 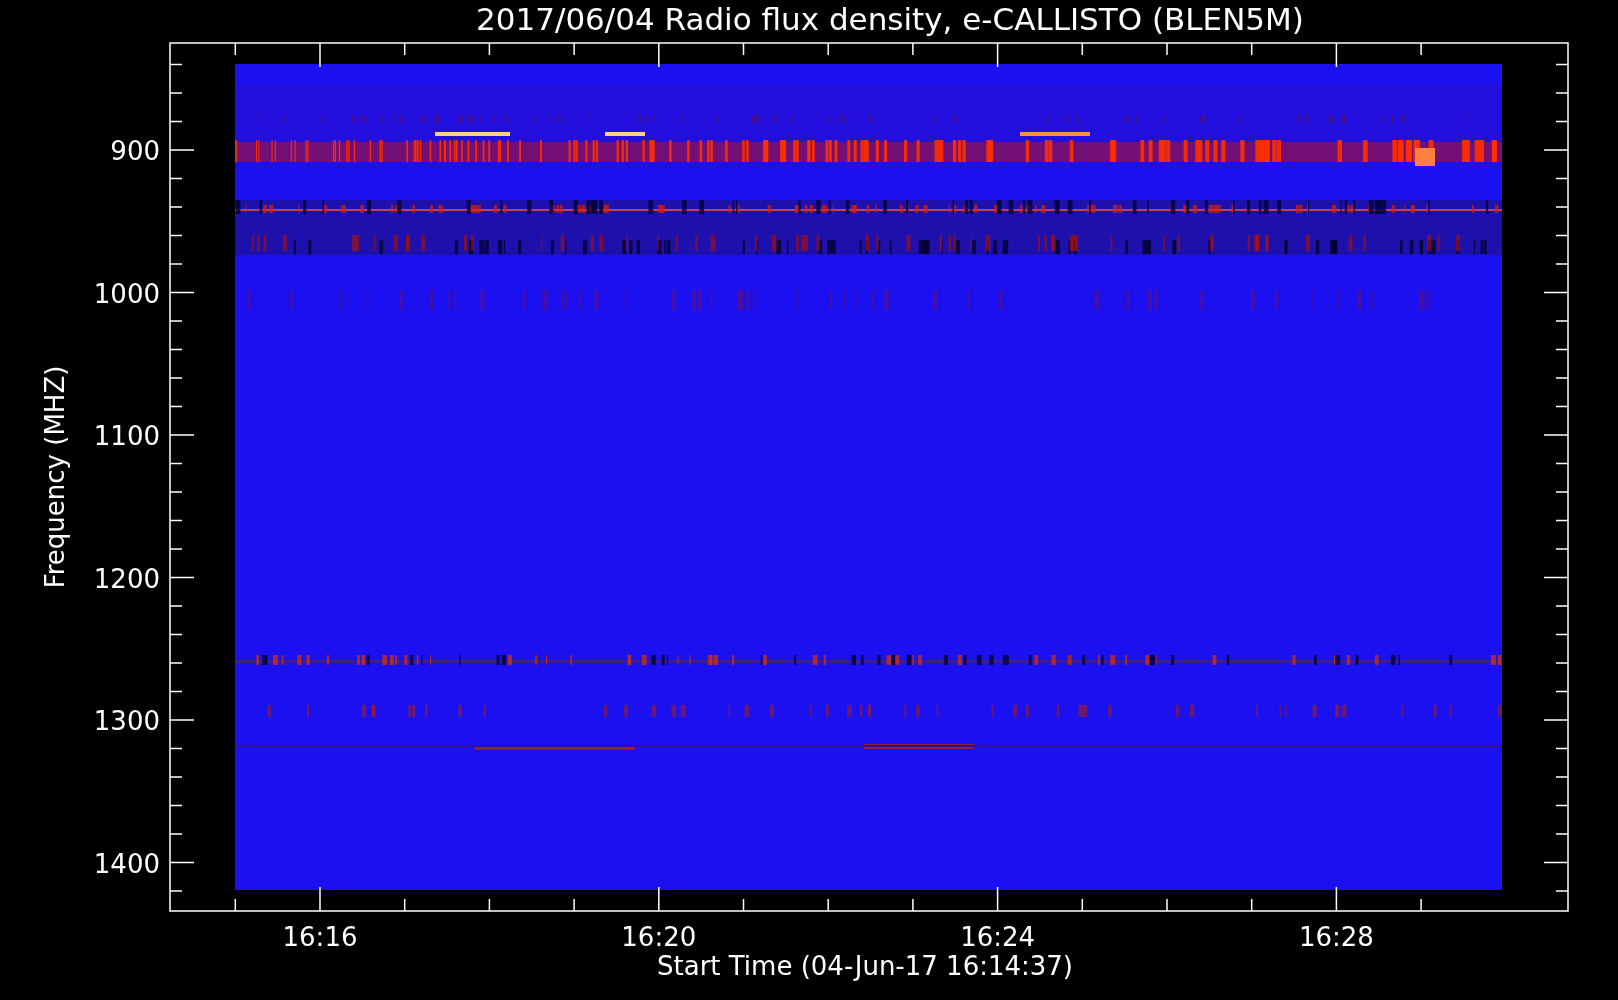 What do you see at coordinates (126, 293) in the screenshot?
I see `y-tick-label: 1000` at bounding box center [126, 293].